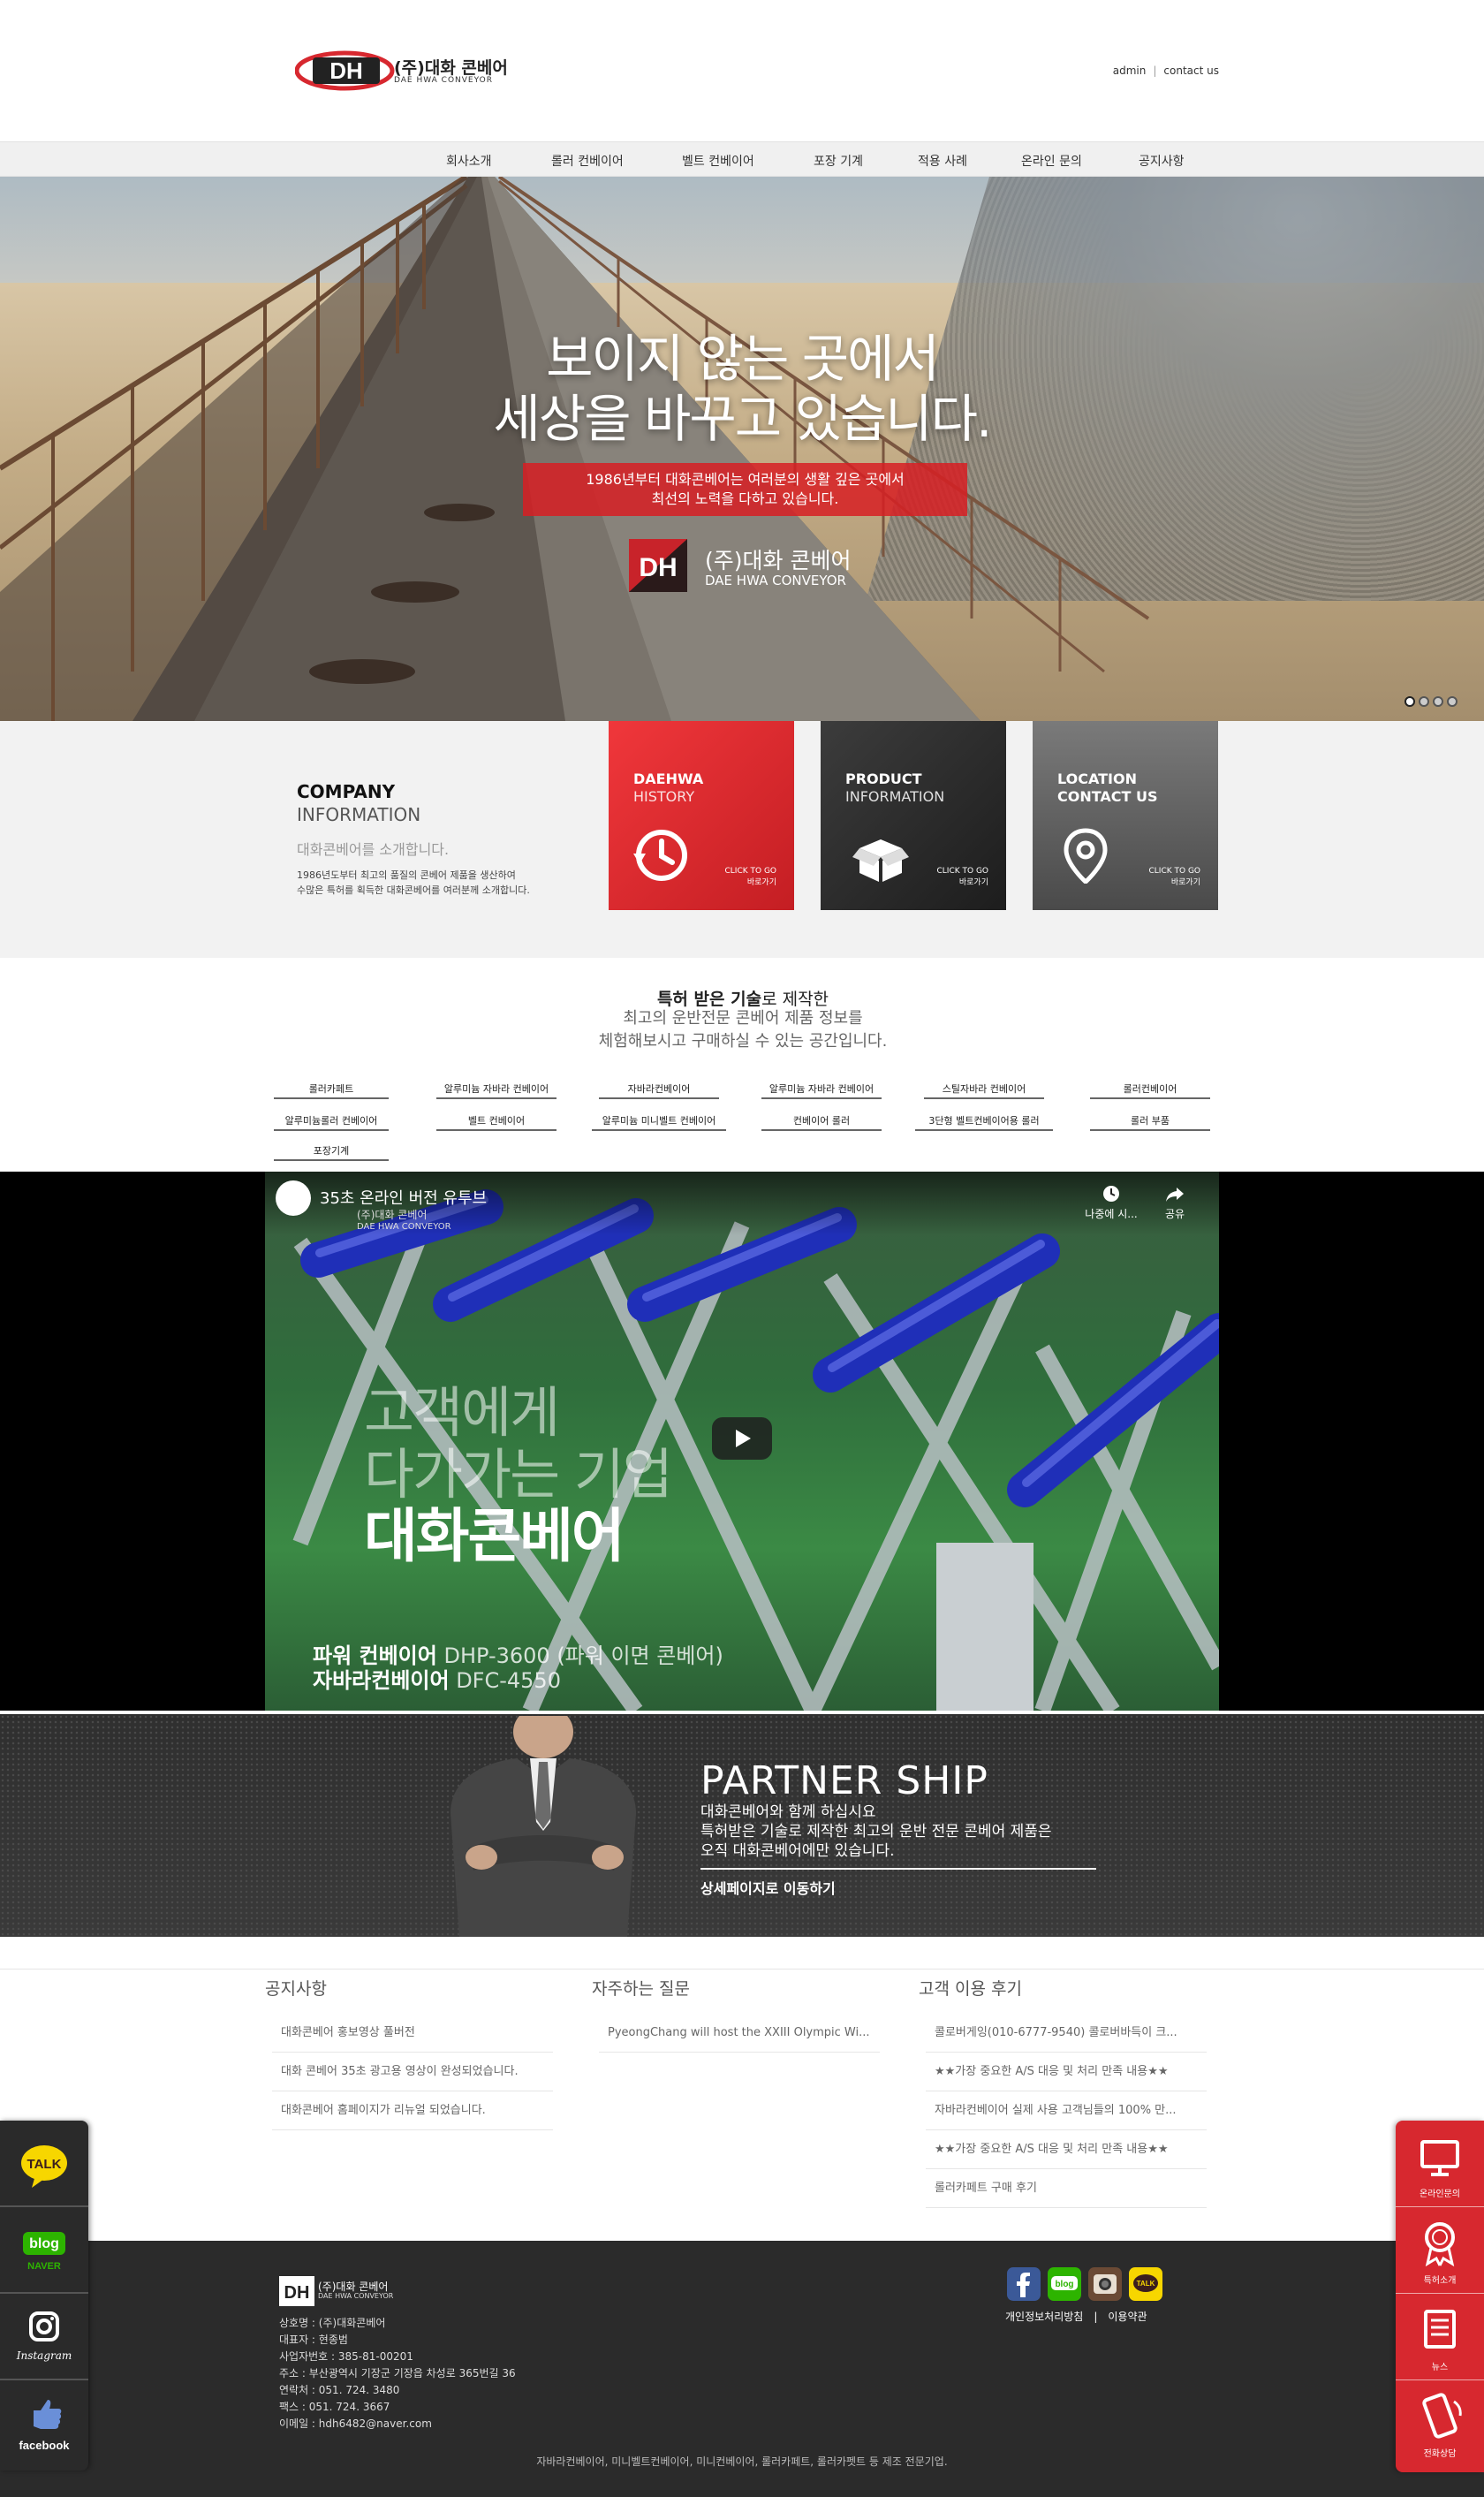 This screenshot has width=1484, height=2497. I want to click on channel-avatar, so click(293, 1198).